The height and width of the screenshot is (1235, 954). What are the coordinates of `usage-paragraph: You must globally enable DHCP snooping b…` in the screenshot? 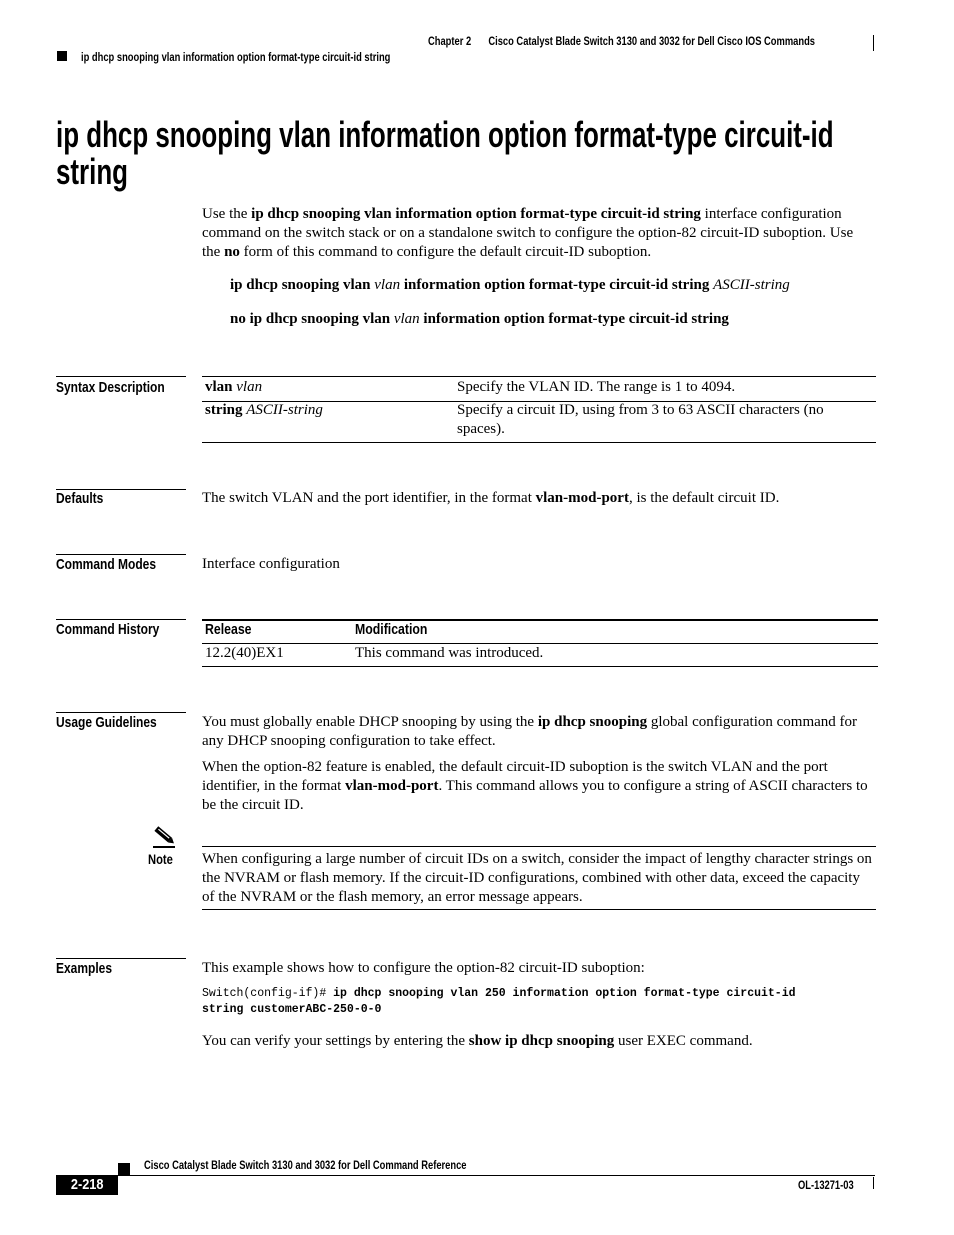 It's located at (530, 731).